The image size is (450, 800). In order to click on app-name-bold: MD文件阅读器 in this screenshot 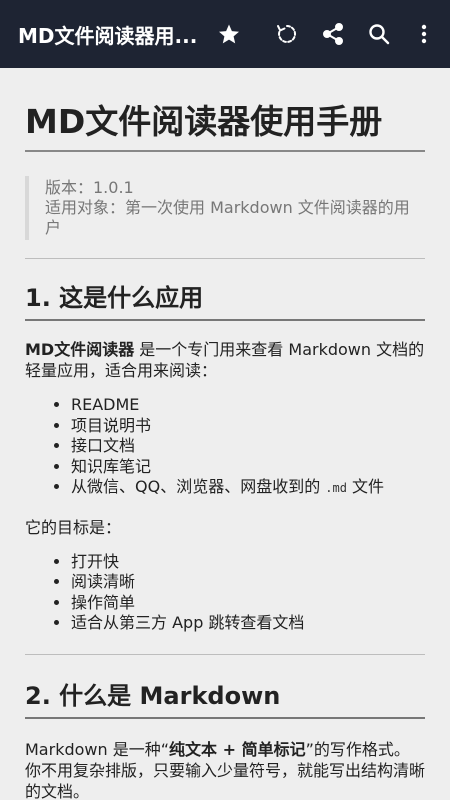, I will do `click(80, 349)`.